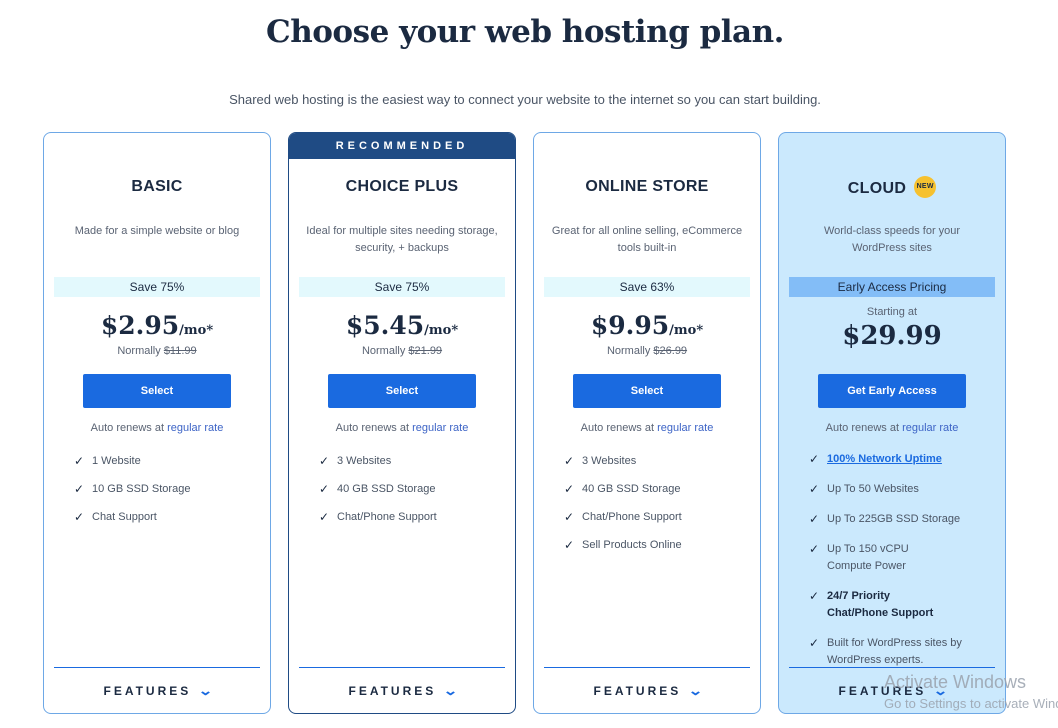 The height and width of the screenshot is (728, 1058). I want to click on feature-item: ✓ 1 Website, so click(107, 461).